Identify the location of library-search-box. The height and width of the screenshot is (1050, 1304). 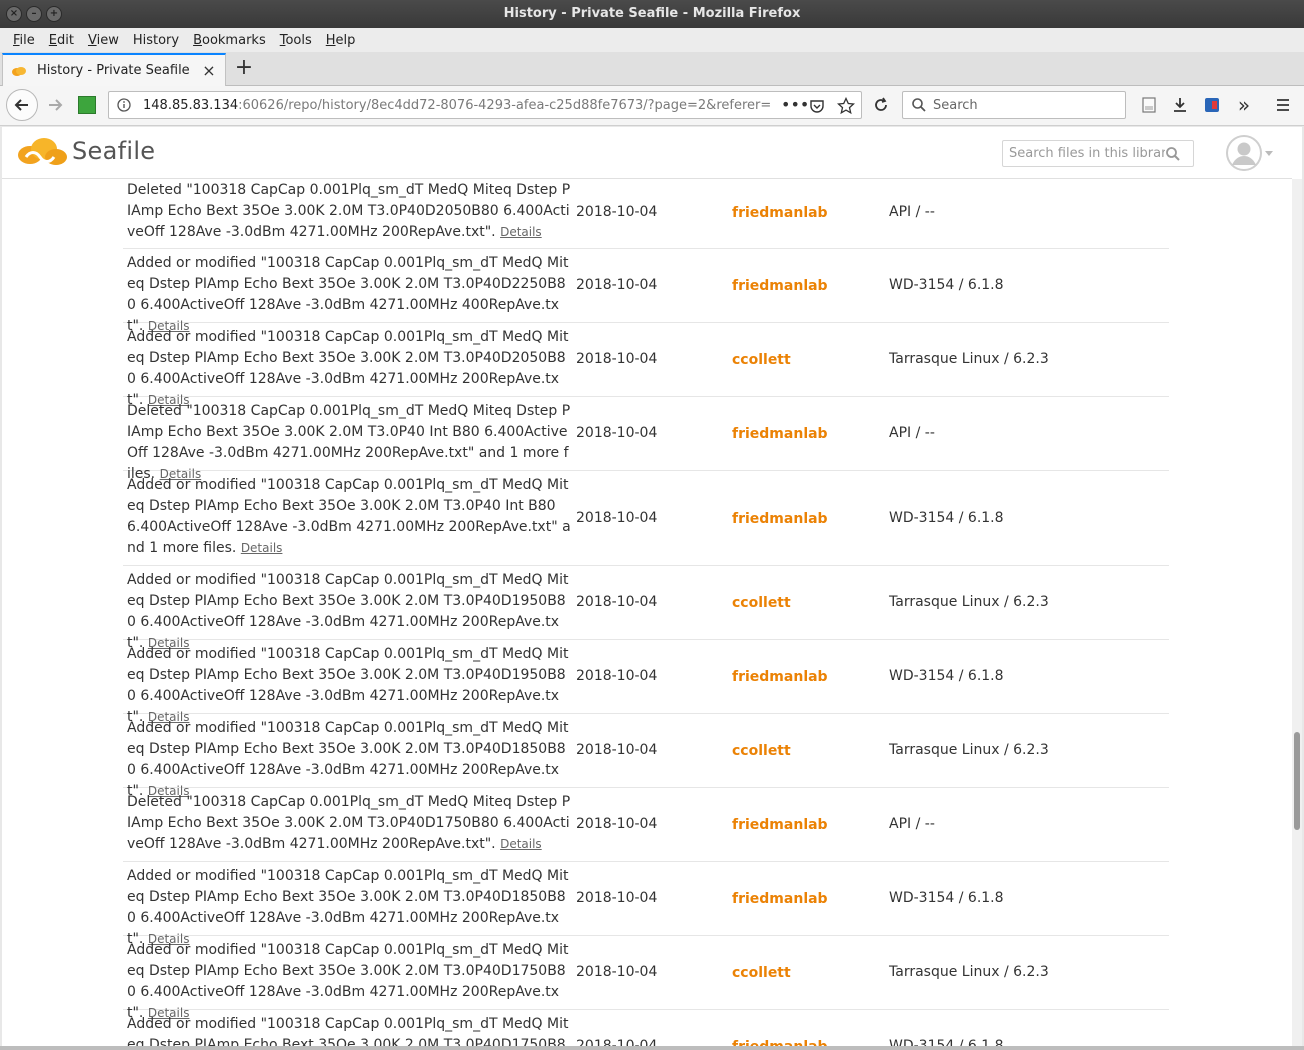
(1098, 153).